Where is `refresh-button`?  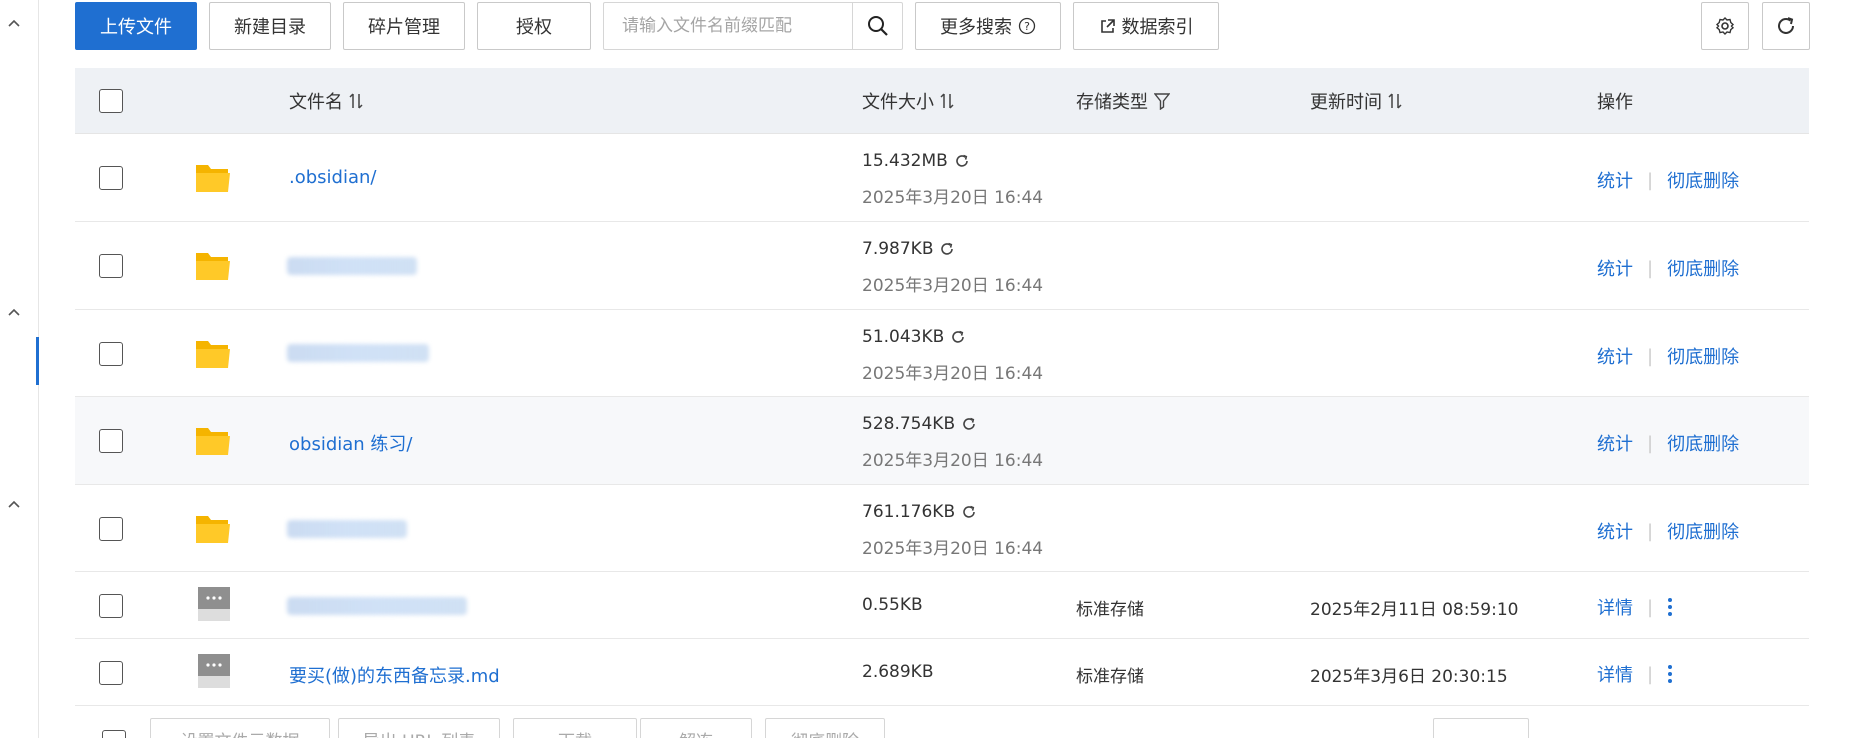 refresh-button is located at coordinates (1786, 26).